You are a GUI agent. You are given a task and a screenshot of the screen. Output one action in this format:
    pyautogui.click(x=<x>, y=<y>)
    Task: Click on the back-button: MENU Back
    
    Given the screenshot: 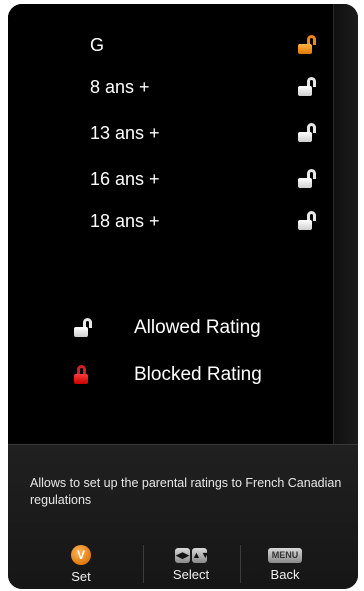 What is the action you would take?
    pyautogui.click(x=285, y=563)
    